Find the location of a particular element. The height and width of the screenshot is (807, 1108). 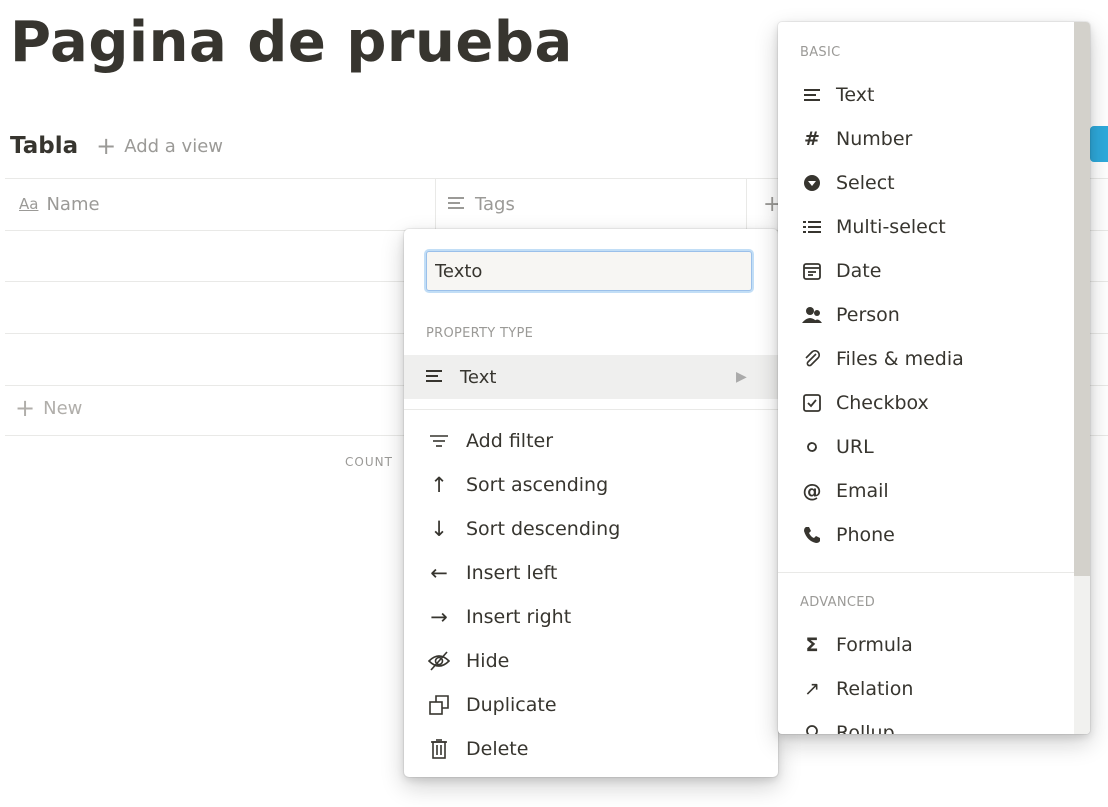

type-option-select: Select is located at coordinates (926, 183).